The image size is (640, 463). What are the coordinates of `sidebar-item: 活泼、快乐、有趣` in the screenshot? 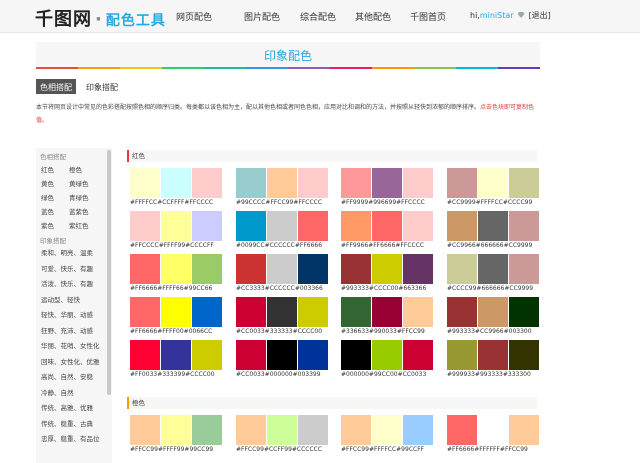 It's located at (74, 285).